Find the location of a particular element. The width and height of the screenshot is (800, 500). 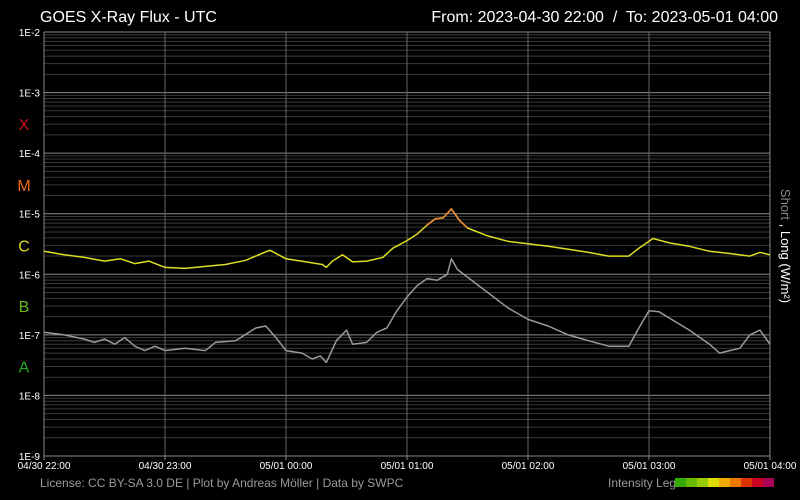

x-tick-label: 05/01 04:00 is located at coordinates (770, 466).